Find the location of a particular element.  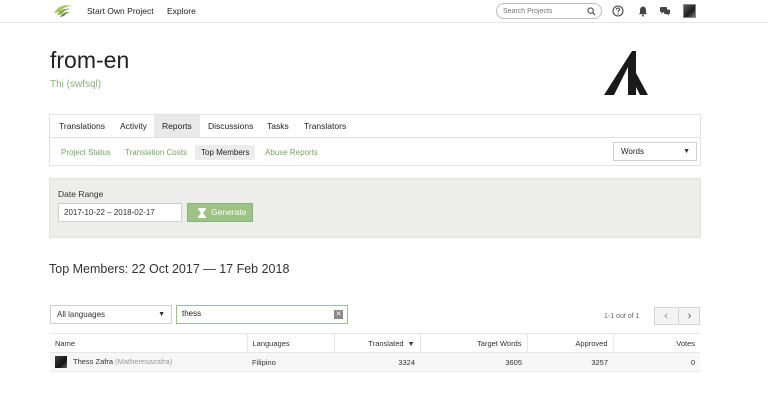

section-title: Top Members: 22 Oct 2017 — 17 Feb 2018 is located at coordinates (169, 269).